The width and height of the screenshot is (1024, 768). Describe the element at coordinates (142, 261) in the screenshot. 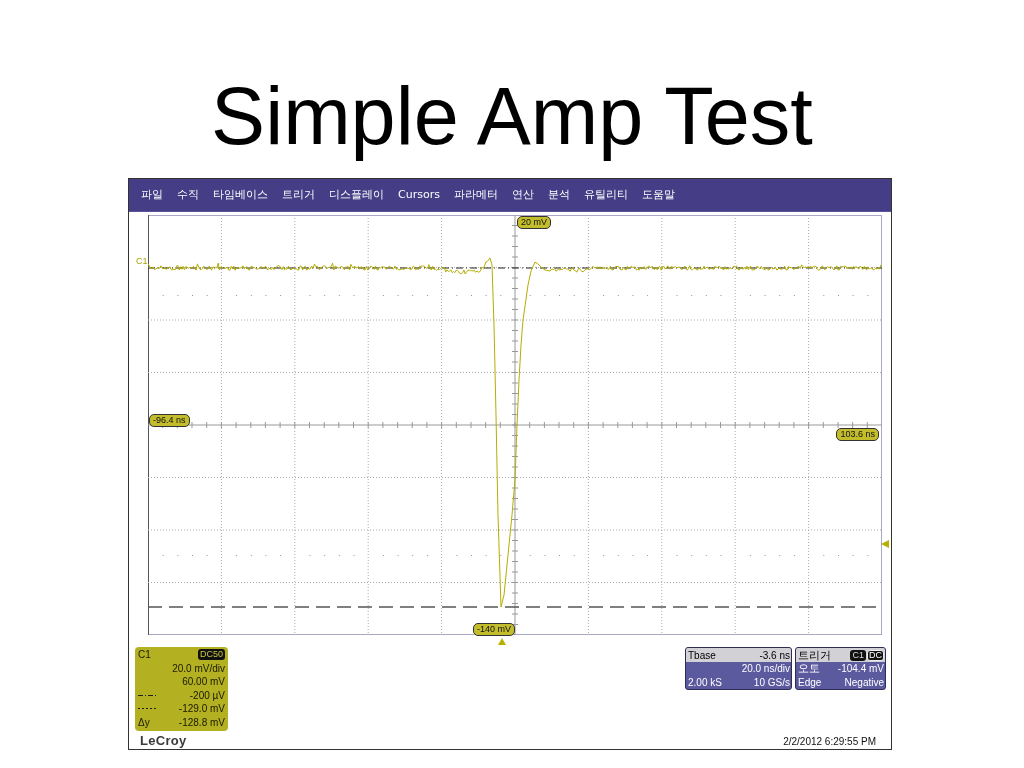

I see `trace-label: C1` at that location.